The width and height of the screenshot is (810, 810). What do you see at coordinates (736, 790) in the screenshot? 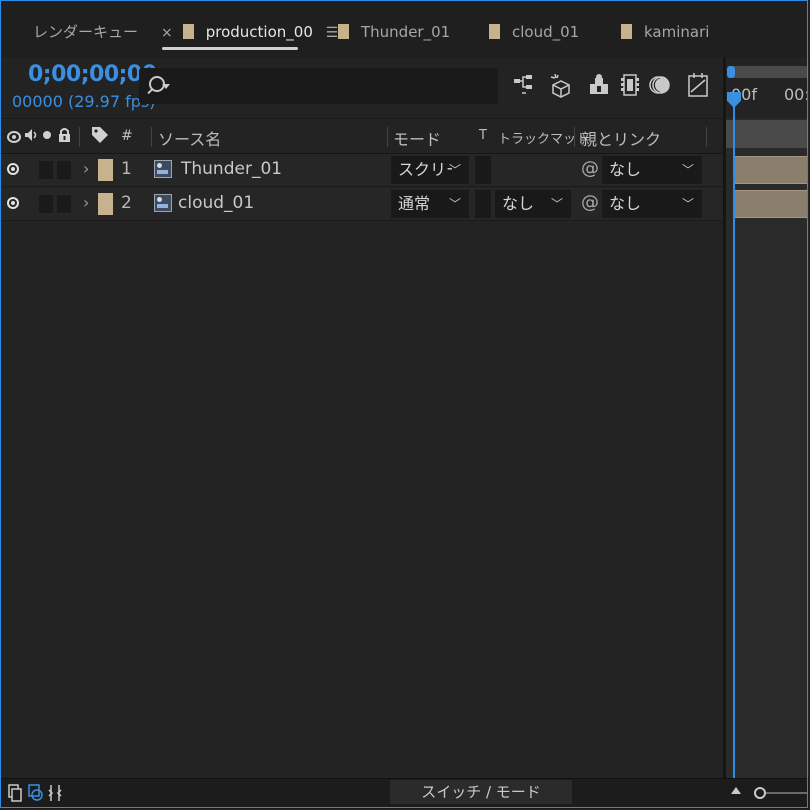
I see `zoom-out-mountain-icon` at bounding box center [736, 790].